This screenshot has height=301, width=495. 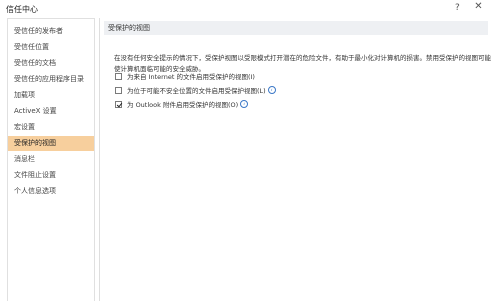 I want to click on close-button: ✕, so click(x=478, y=7).